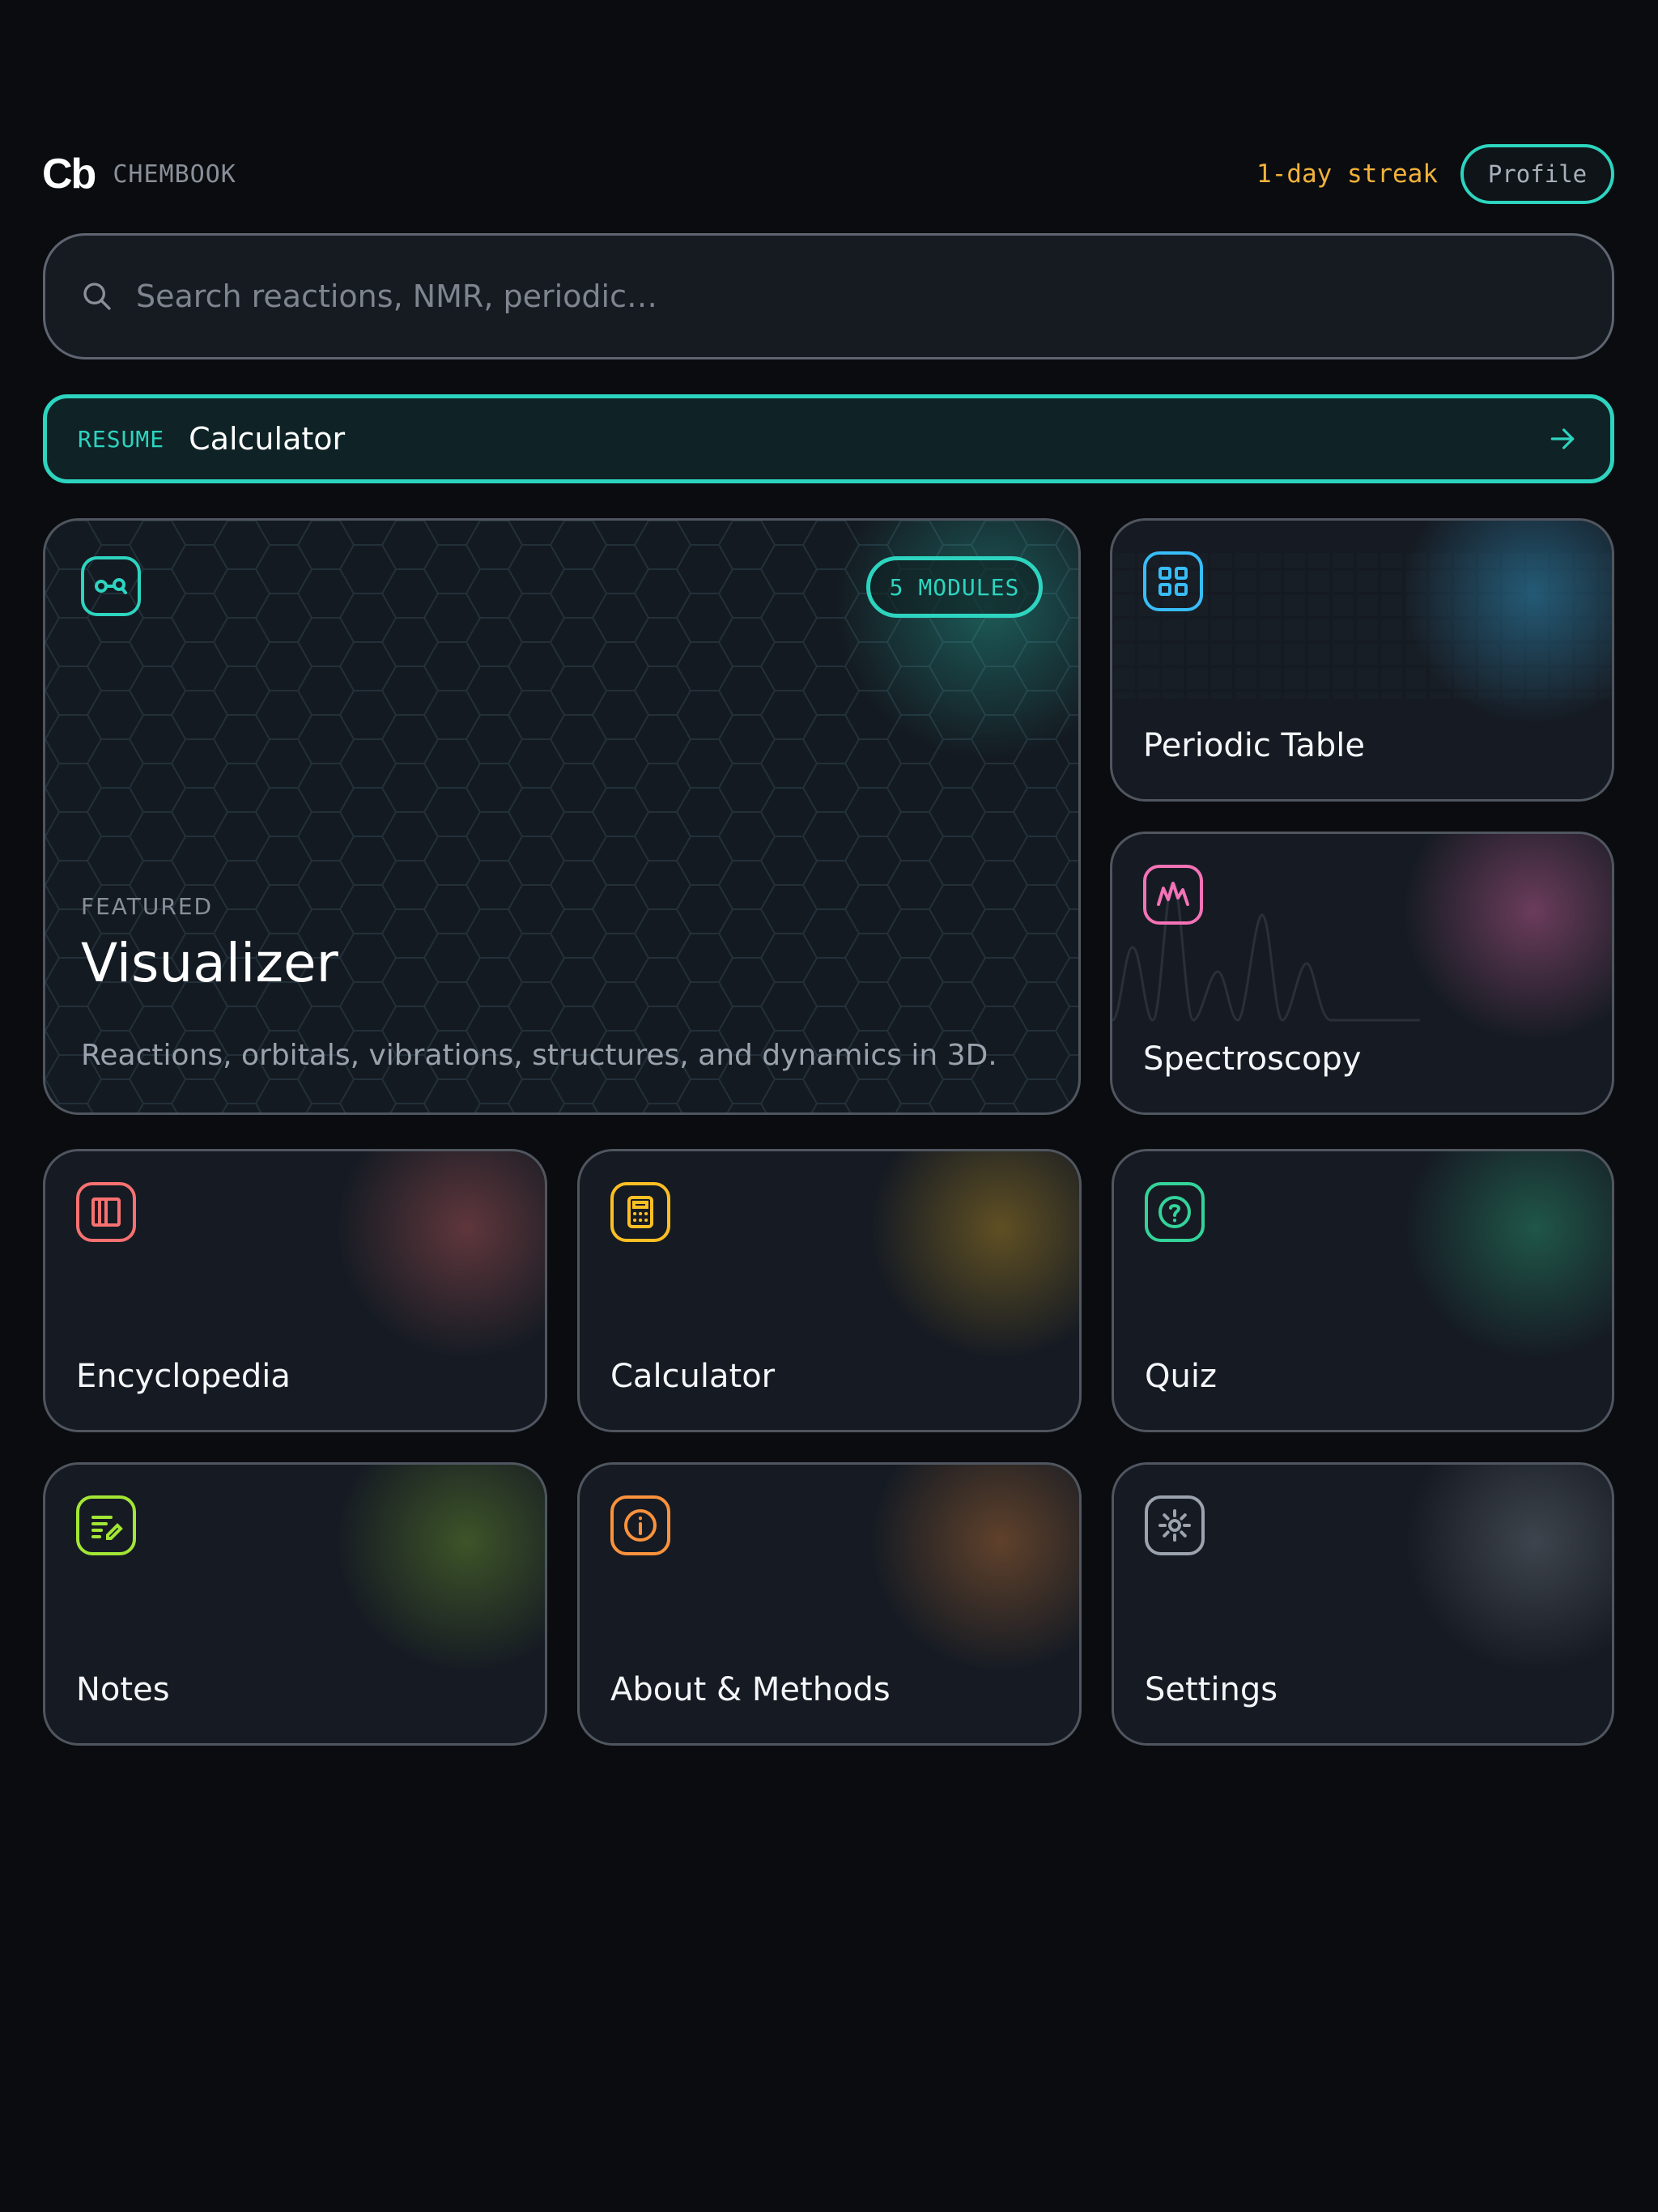 The height and width of the screenshot is (2212, 1658). I want to click on info-icon, so click(640, 1525).